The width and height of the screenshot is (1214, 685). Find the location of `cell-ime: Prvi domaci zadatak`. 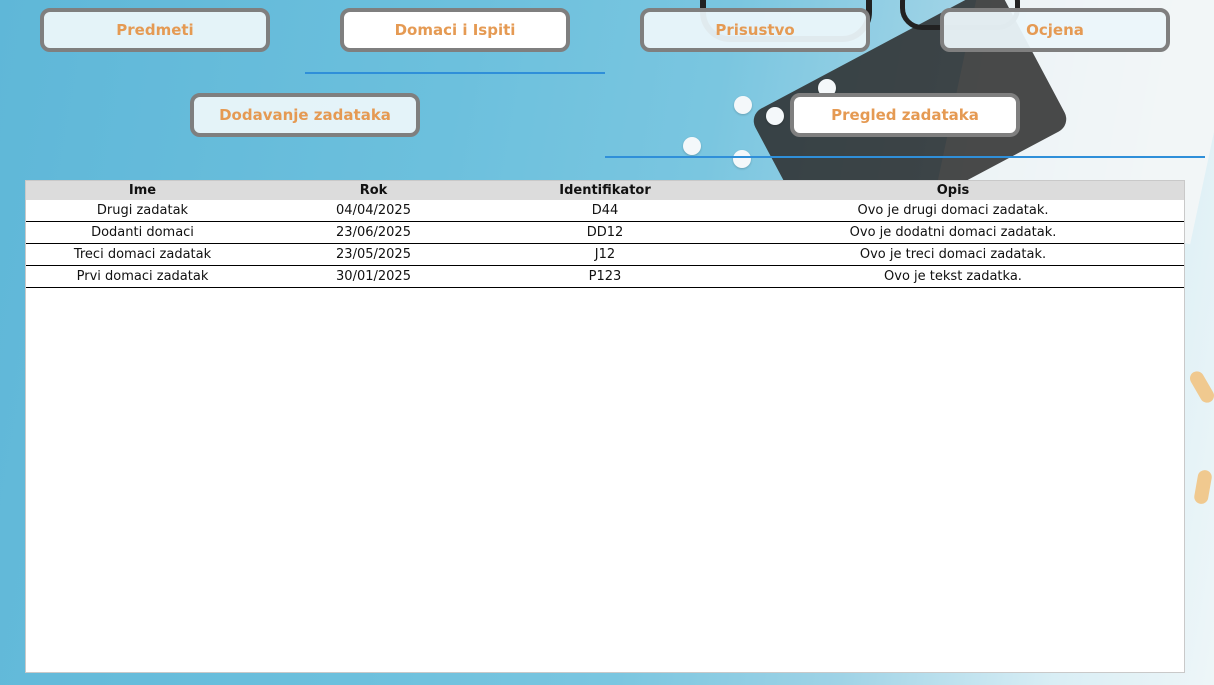

cell-ime: Prvi domaci zadatak is located at coordinates (142, 276).